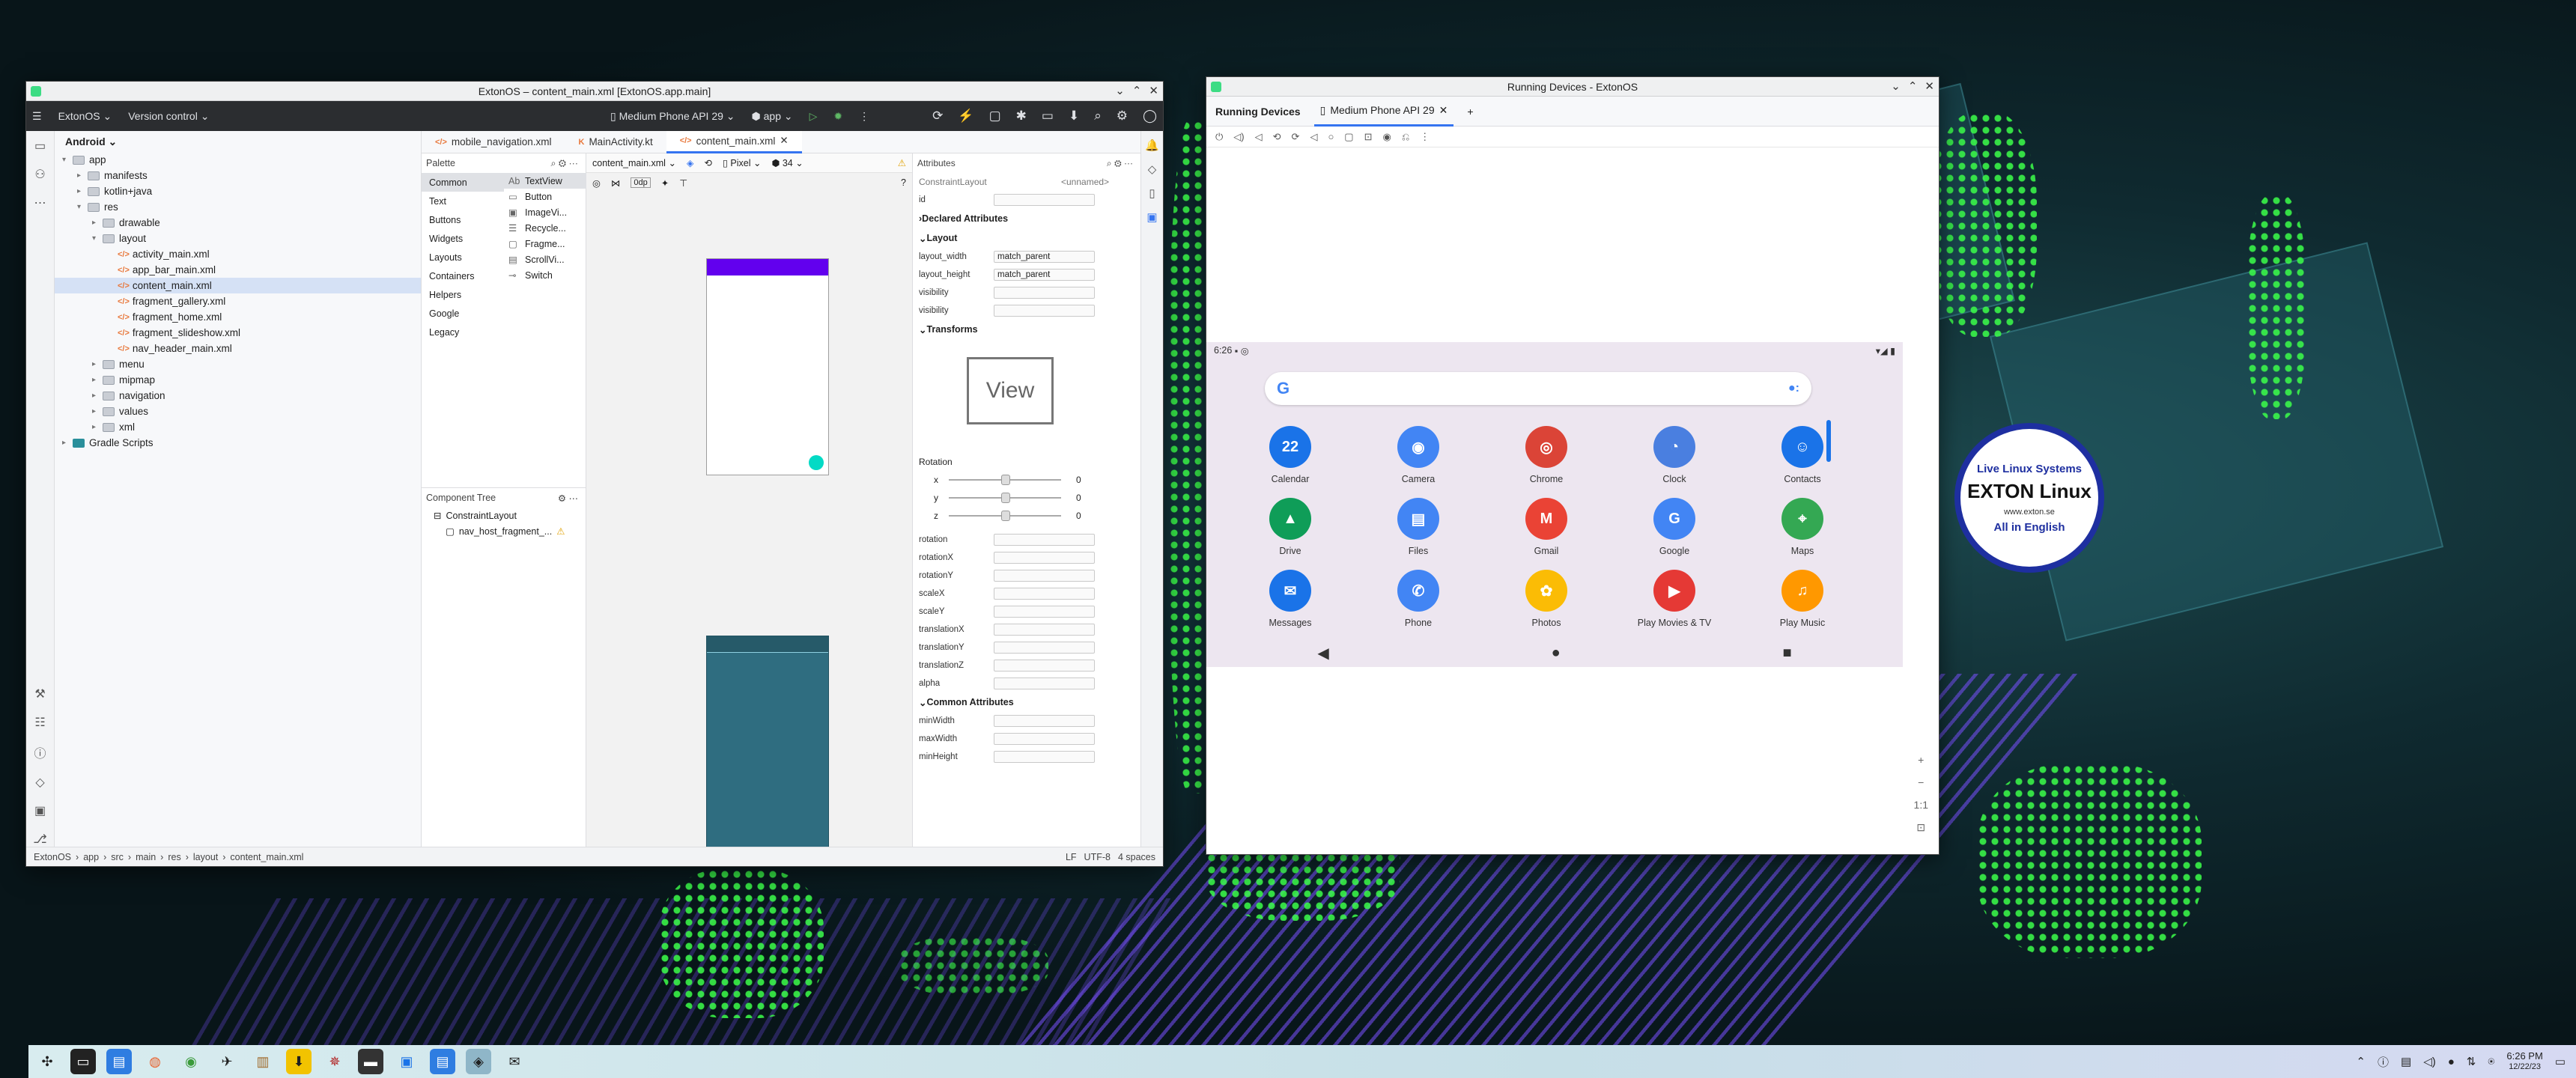 This screenshot has width=2576, height=1078. I want to click on nav-back-icon: ◀, so click(1322, 653).